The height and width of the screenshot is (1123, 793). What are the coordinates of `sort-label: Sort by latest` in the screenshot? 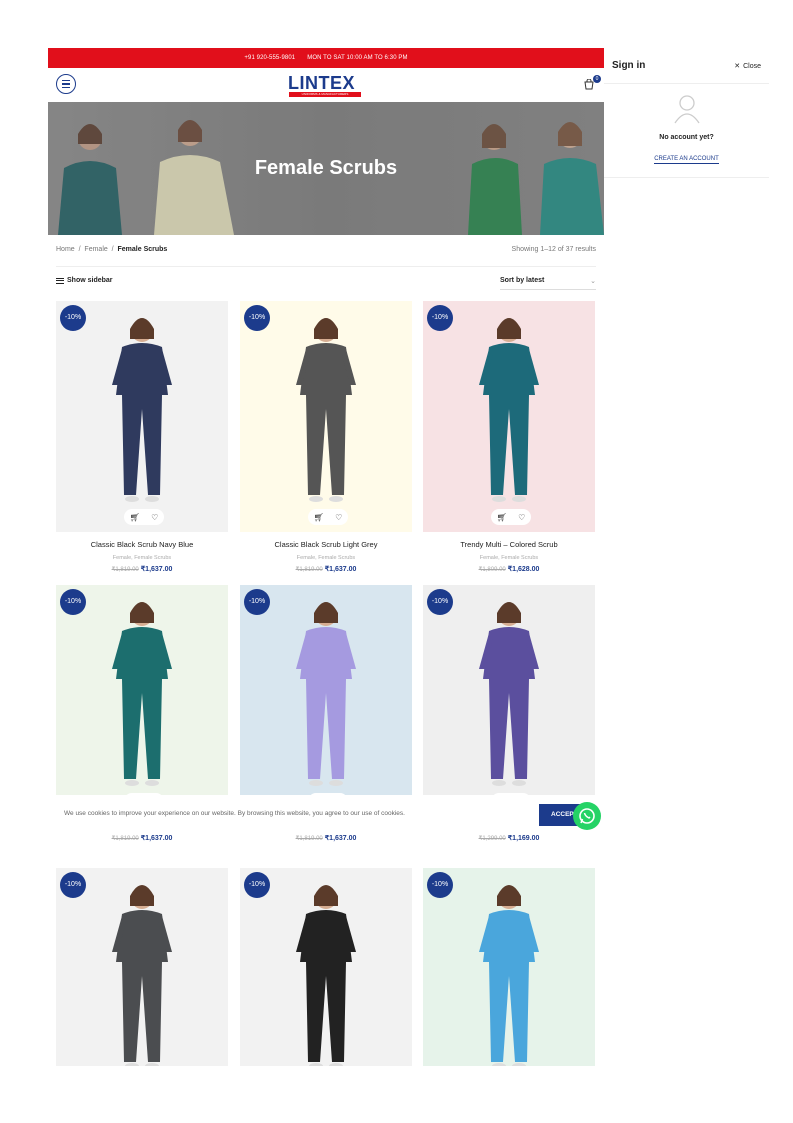 It's located at (522, 280).